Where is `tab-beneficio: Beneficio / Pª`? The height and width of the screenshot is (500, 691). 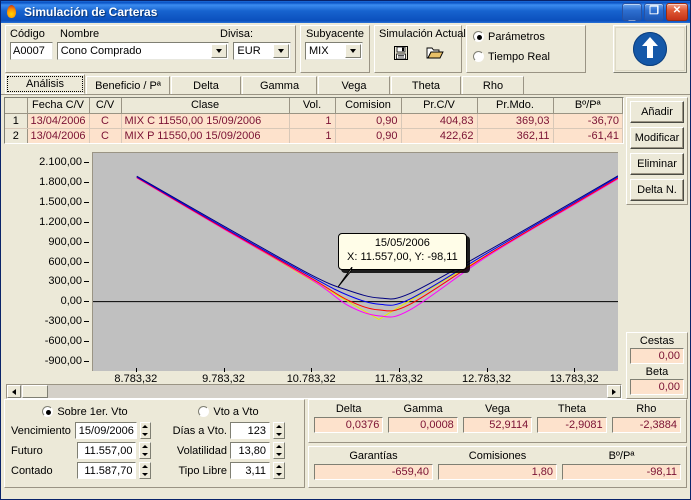
tab-beneficio: Beneficio / Pª is located at coordinates (128, 85).